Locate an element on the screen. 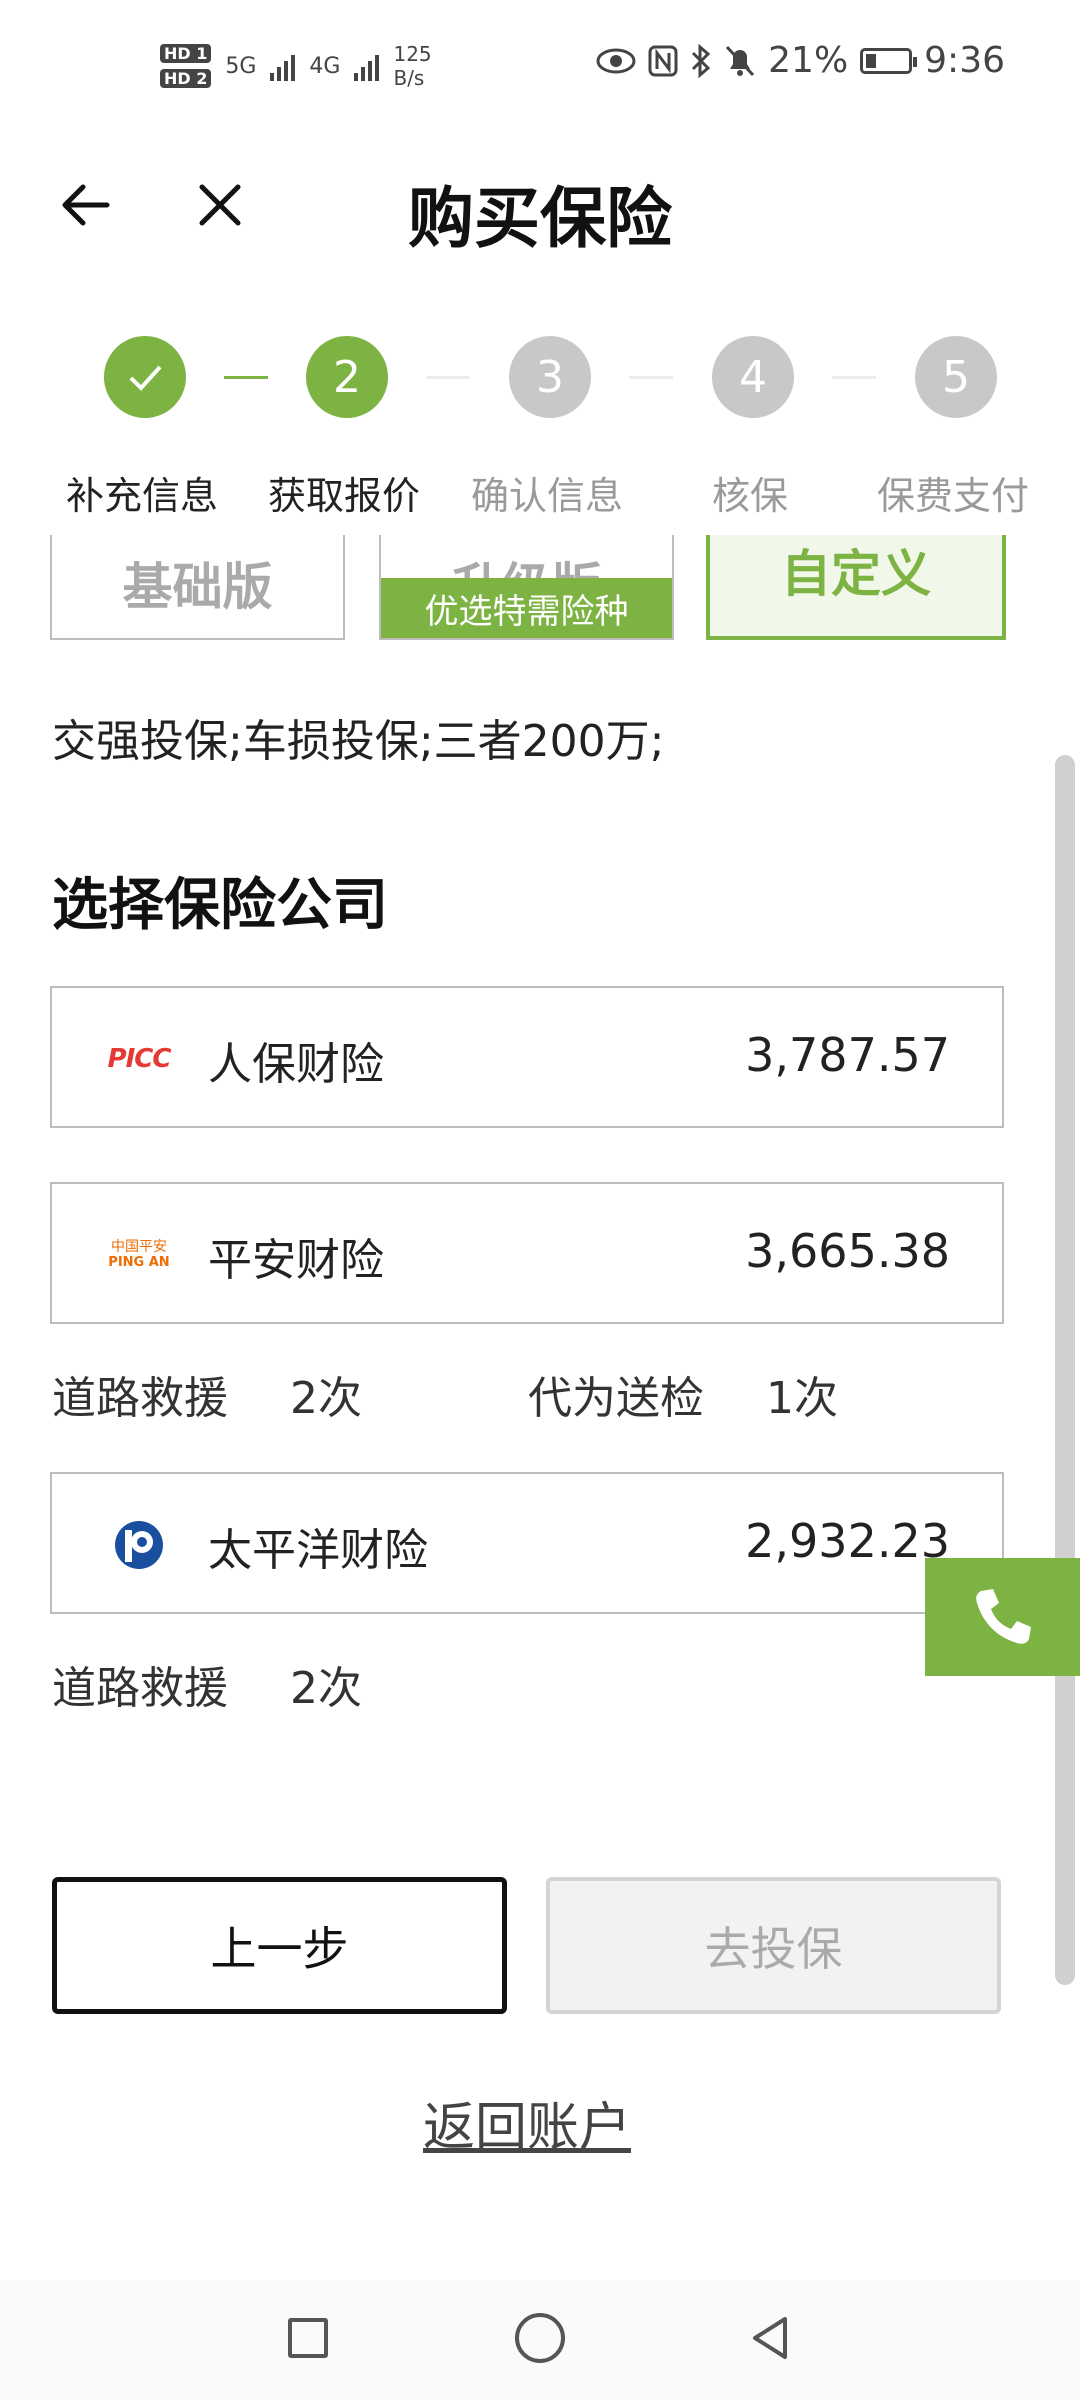  plan-upgrade: 升级版 优选特需险种 is located at coordinates (526, 587).